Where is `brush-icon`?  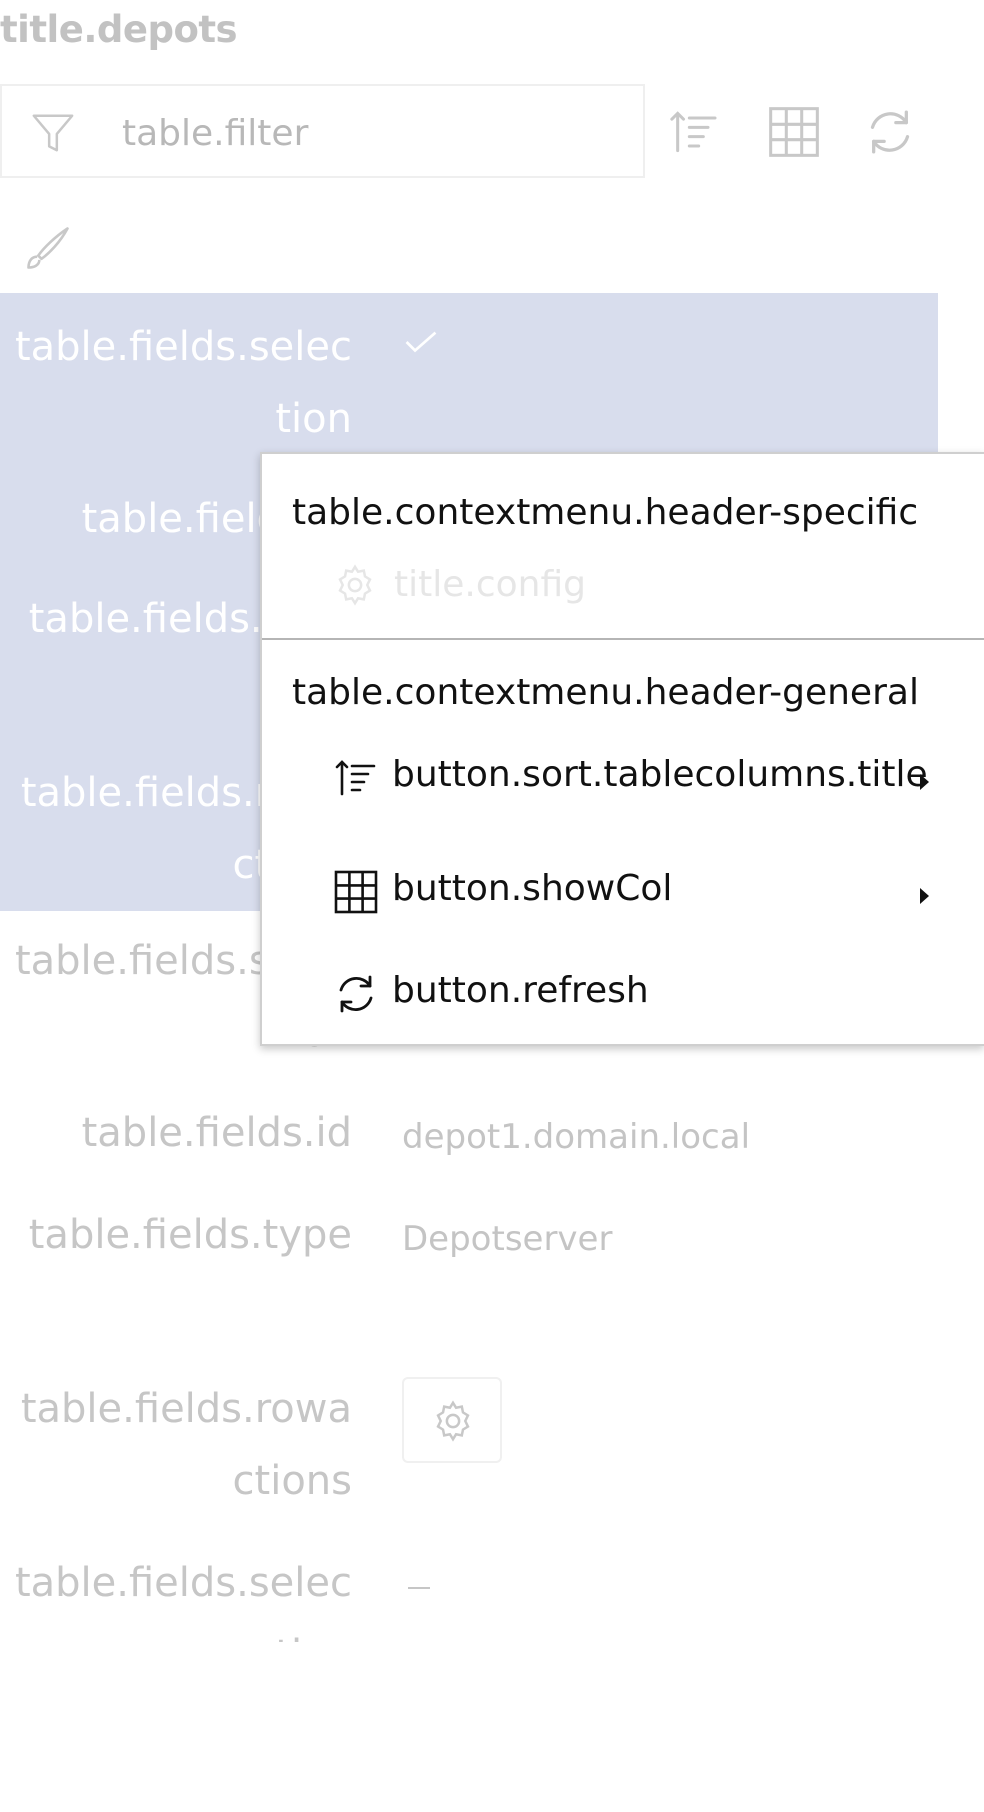 brush-icon is located at coordinates (48, 248).